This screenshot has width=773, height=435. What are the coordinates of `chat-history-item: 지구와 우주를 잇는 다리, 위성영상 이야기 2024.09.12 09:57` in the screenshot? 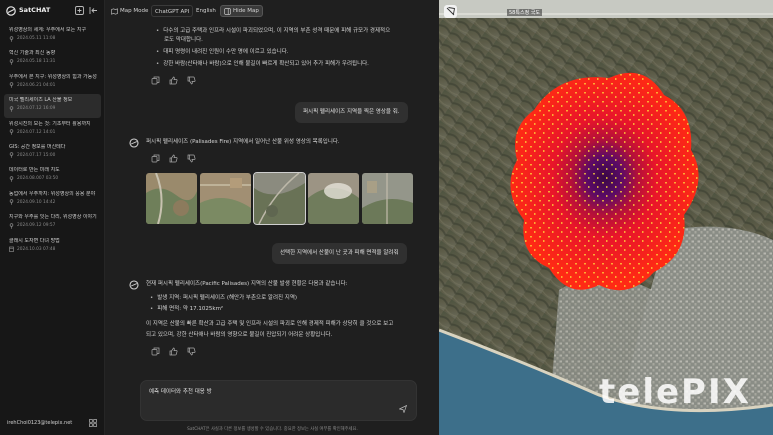 It's located at (52, 222).